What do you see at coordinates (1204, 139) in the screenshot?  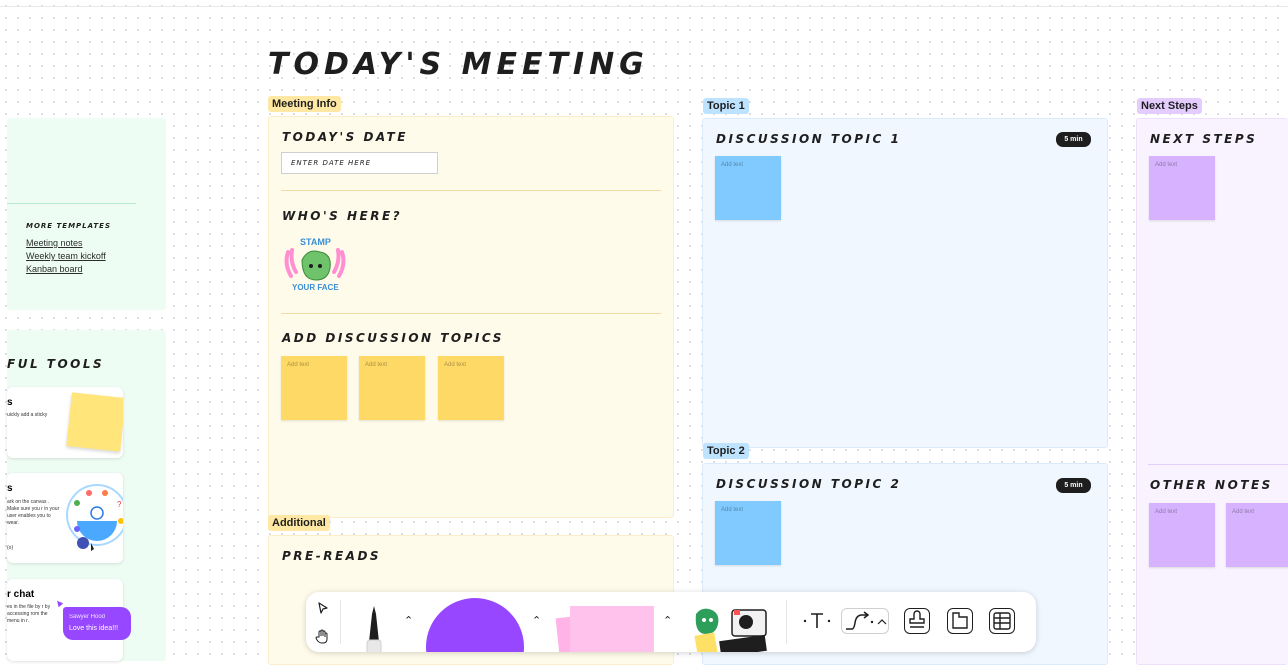 I see `next-steps-heading: Next Steps` at bounding box center [1204, 139].